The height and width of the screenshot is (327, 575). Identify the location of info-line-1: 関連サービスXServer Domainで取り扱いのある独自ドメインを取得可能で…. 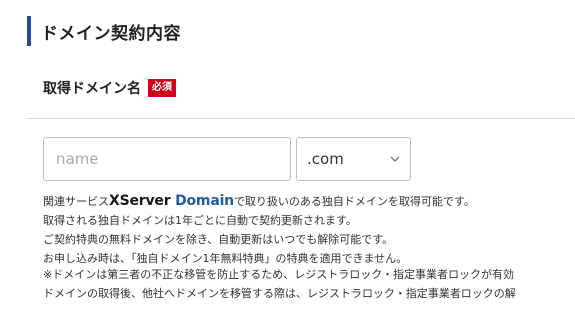
(259, 201).